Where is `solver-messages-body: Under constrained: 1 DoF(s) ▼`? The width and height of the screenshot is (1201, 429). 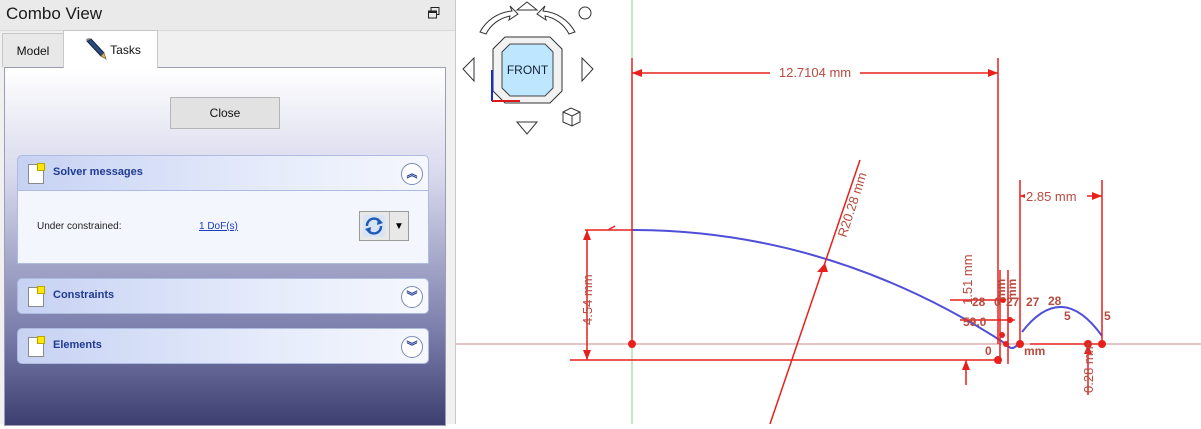
solver-messages-body: Under constrained: 1 DoF(s) ▼ is located at coordinates (223, 227).